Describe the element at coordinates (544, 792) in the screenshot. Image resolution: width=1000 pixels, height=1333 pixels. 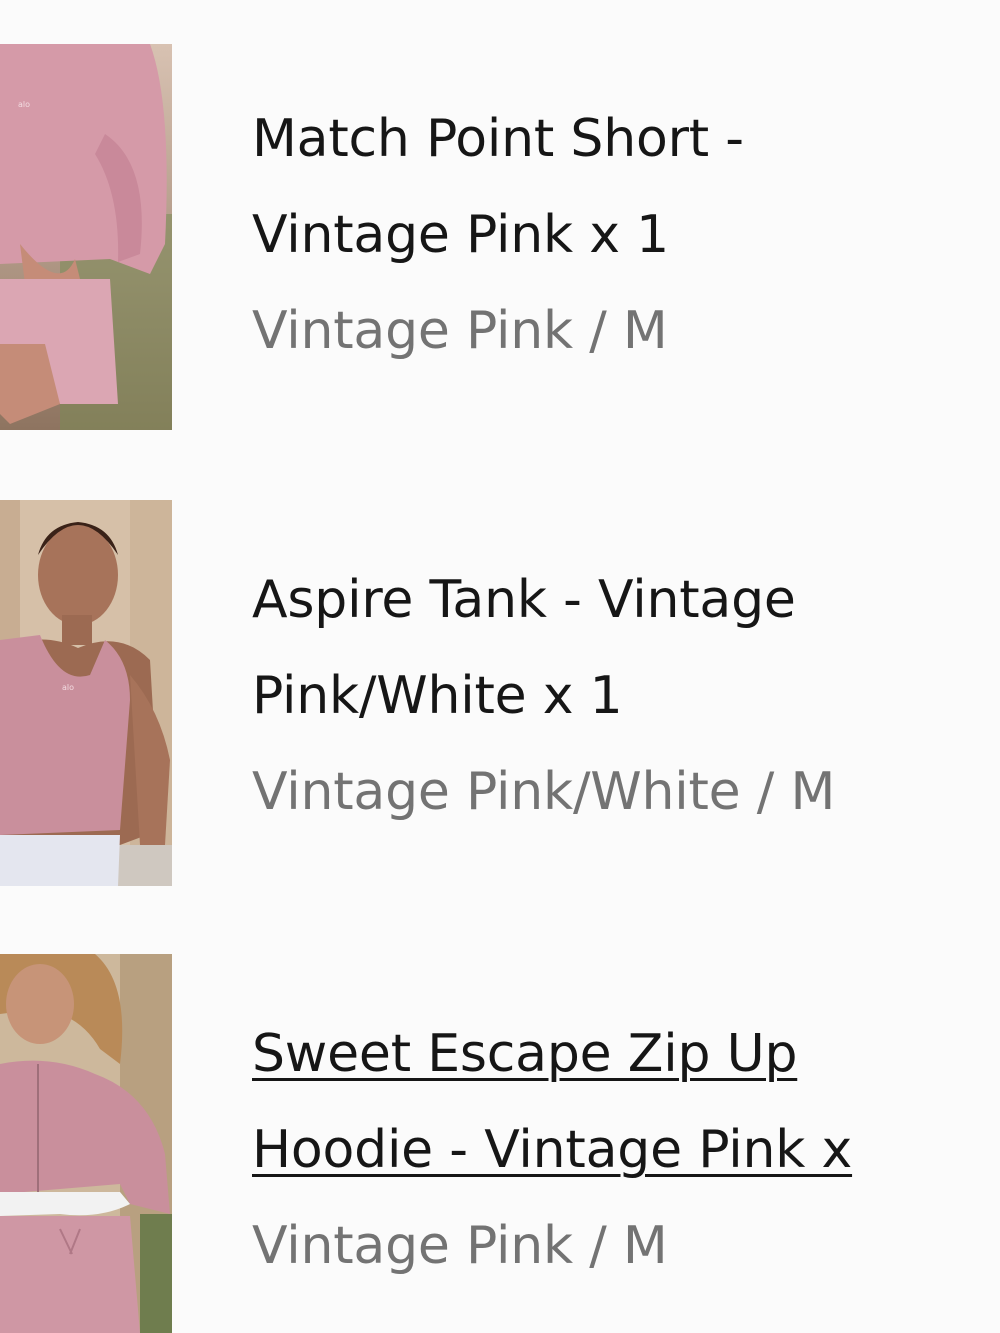
I see `item-variant: Vintage Pink/White / M` at that location.